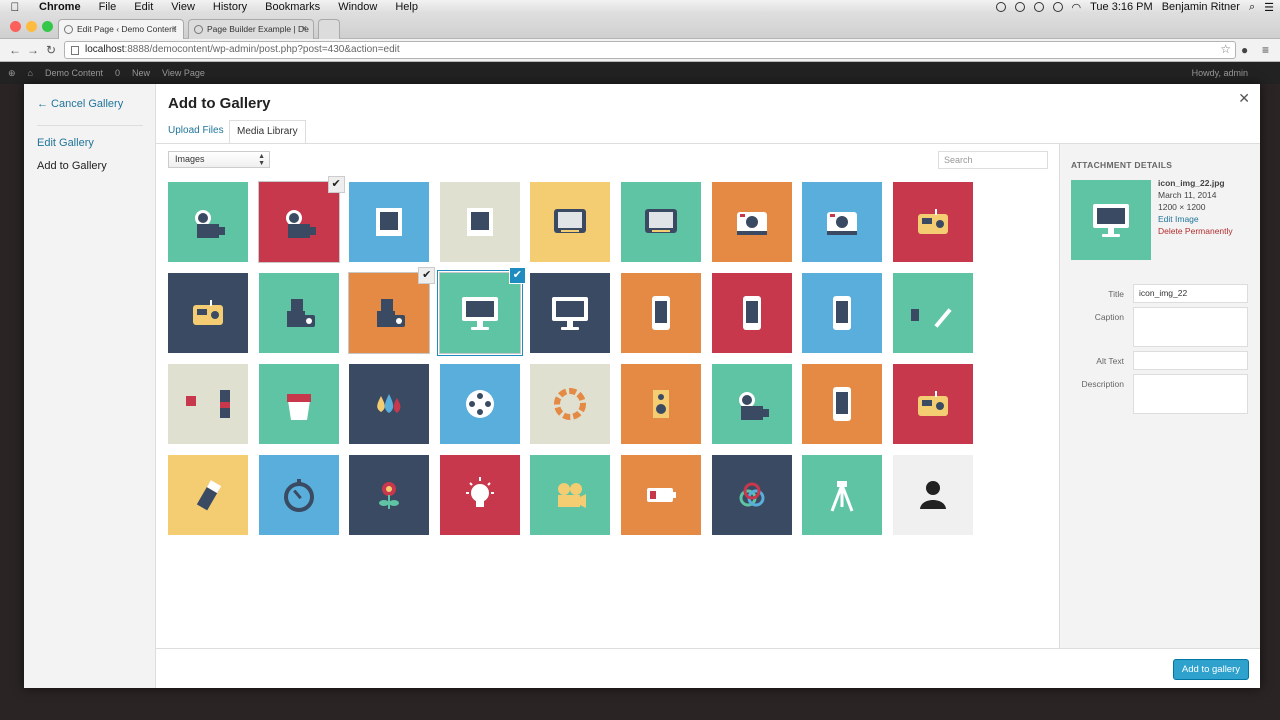  Describe the element at coordinates (1077, 7) in the screenshot. I see `wifi-icon: ◠` at that location.